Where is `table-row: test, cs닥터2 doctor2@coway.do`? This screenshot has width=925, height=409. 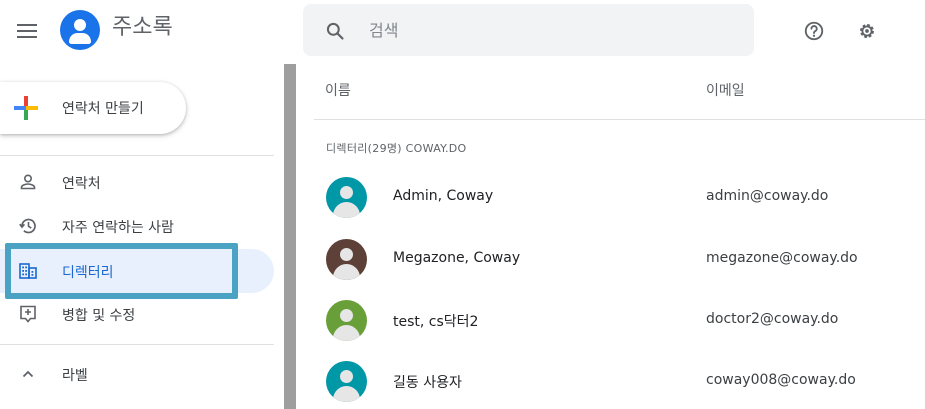
table-row: test, cs닥터2 doctor2@coway.do is located at coordinates (619, 321).